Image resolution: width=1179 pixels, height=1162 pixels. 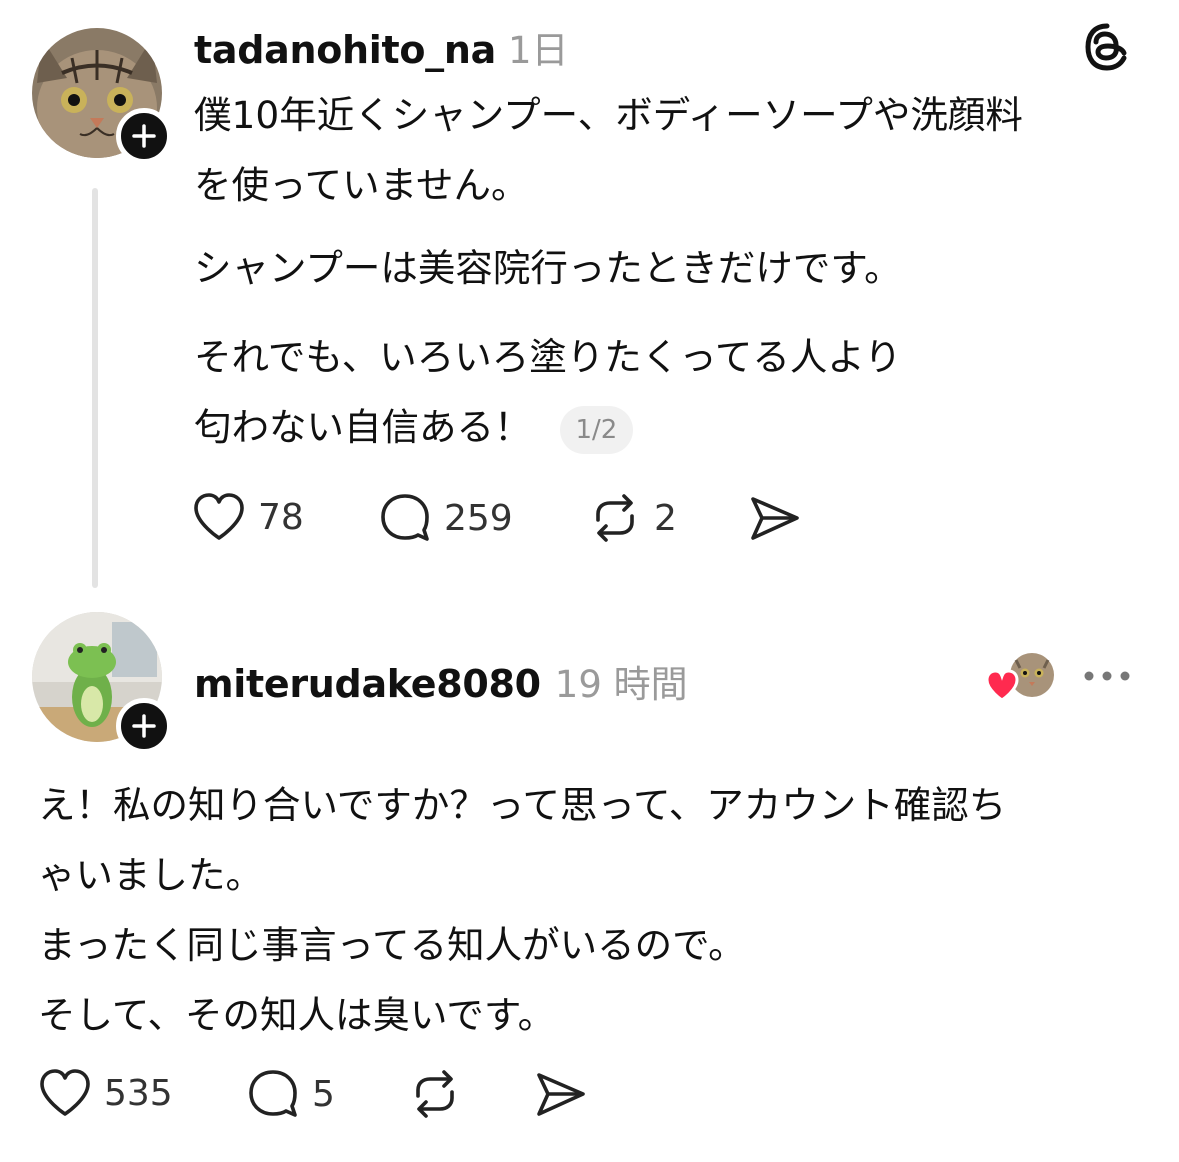 What do you see at coordinates (1107, 47) in the screenshot?
I see `threads-logo-icon` at bounding box center [1107, 47].